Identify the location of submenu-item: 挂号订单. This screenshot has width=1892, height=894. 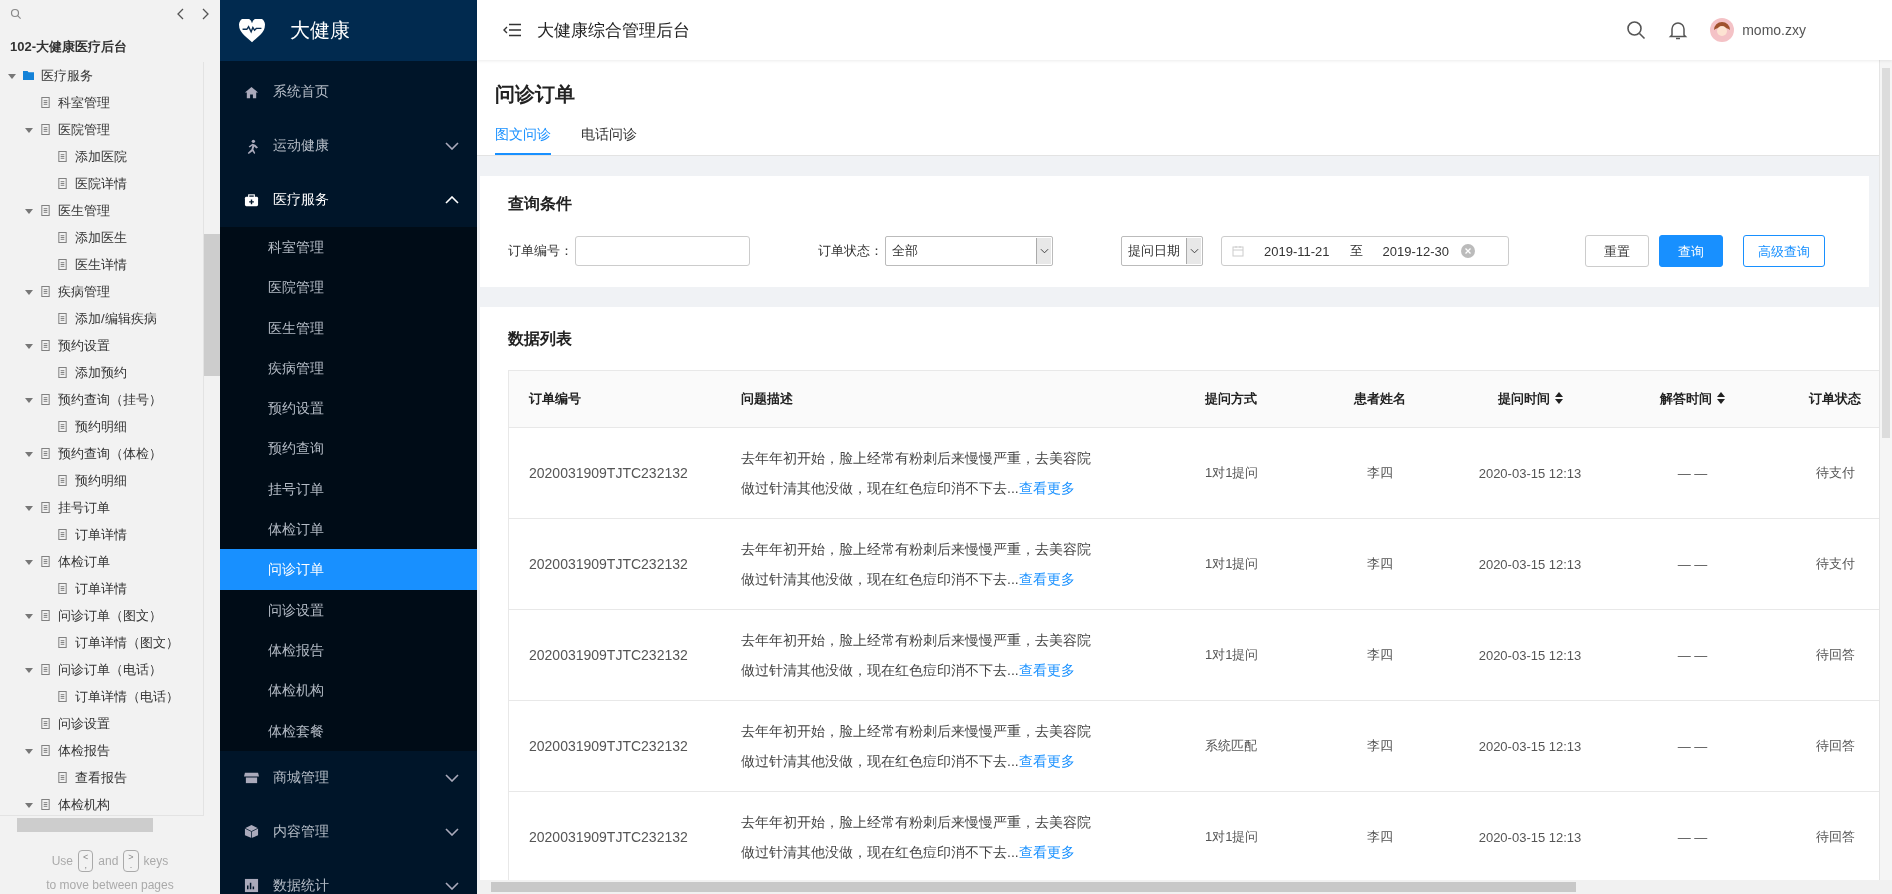
(348, 489).